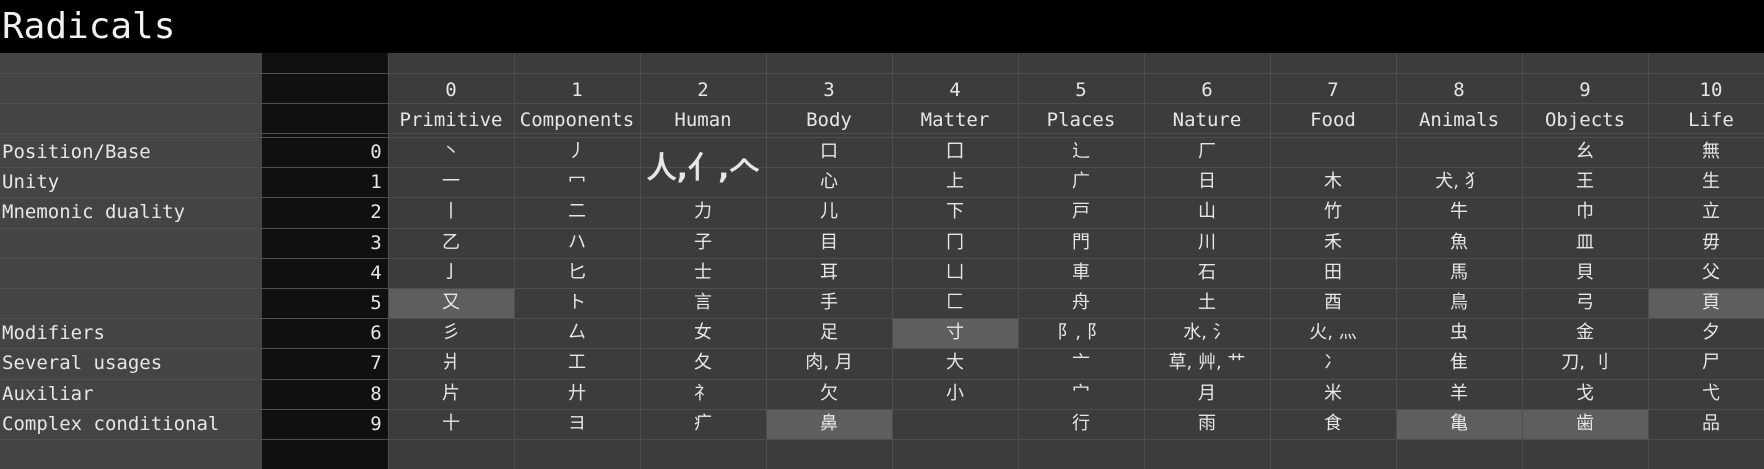 The height and width of the screenshot is (469, 1764). I want to click on radical-cell: 言, so click(703, 303).